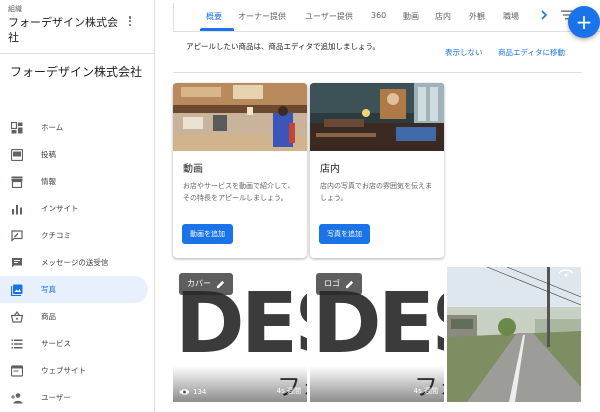 The width and height of the screenshot is (600, 412). I want to click on org-caption: 組織, so click(15, 9).